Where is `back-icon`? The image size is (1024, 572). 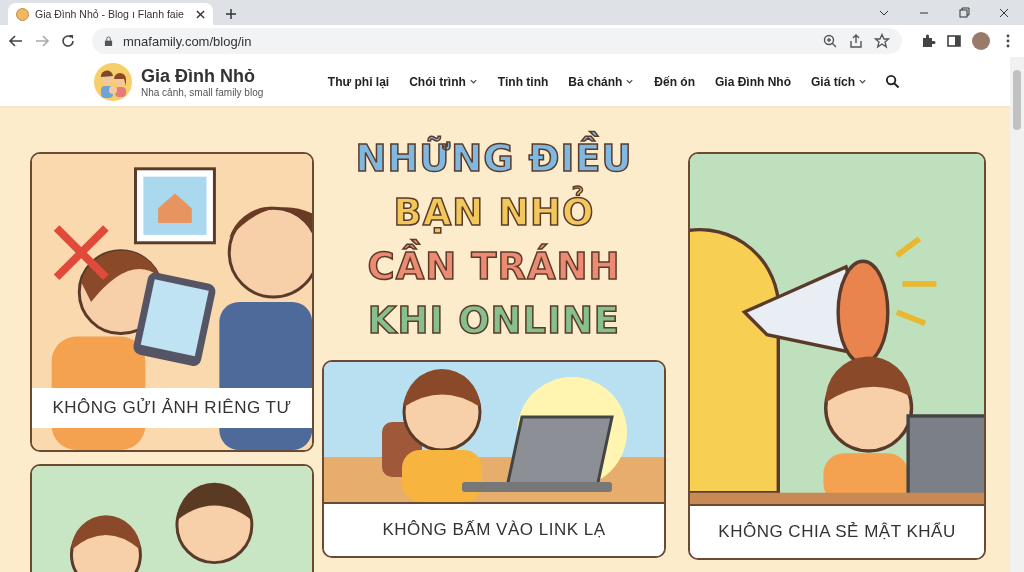 back-icon is located at coordinates (16, 41).